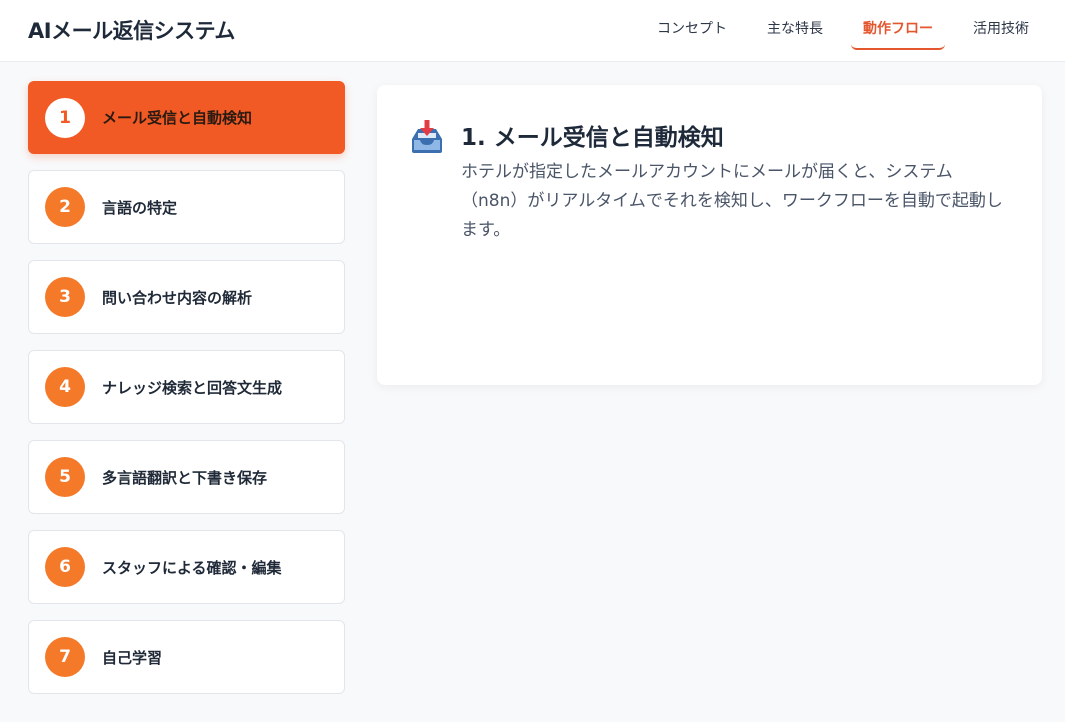  I want to click on nav-item-workflow: 動作フロー, so click(898, 34).